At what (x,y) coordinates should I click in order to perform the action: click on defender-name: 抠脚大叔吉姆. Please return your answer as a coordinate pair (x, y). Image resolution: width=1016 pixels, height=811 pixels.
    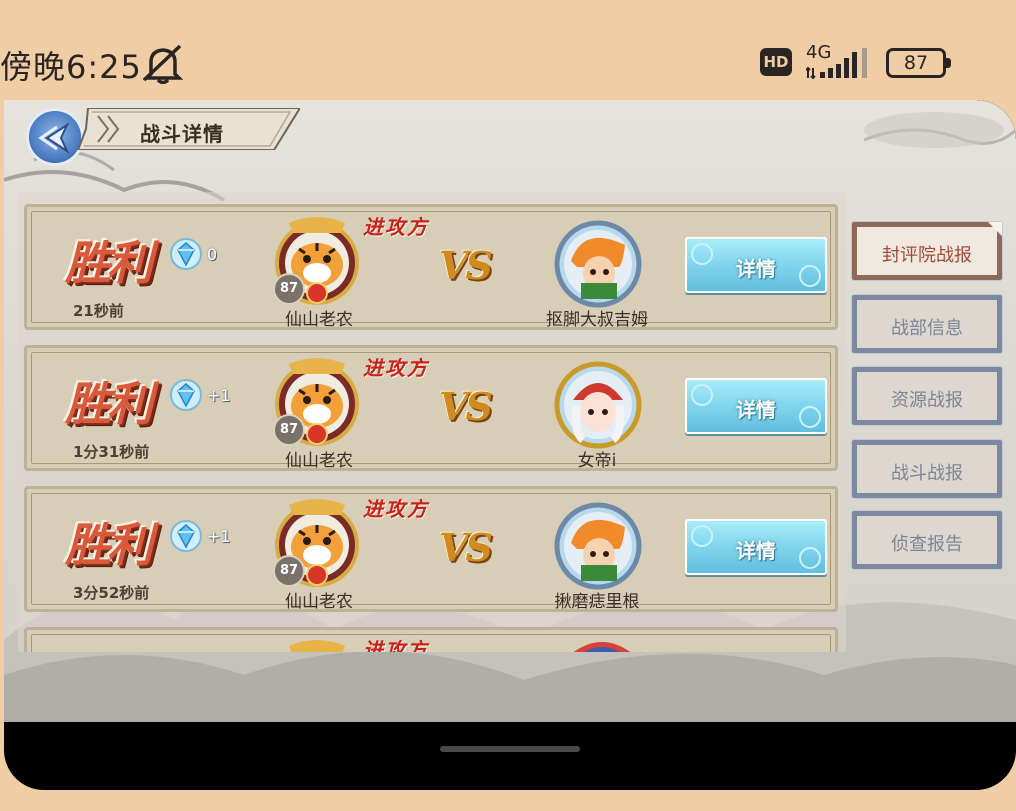
    Looking at the image, I should click on (597, 320).